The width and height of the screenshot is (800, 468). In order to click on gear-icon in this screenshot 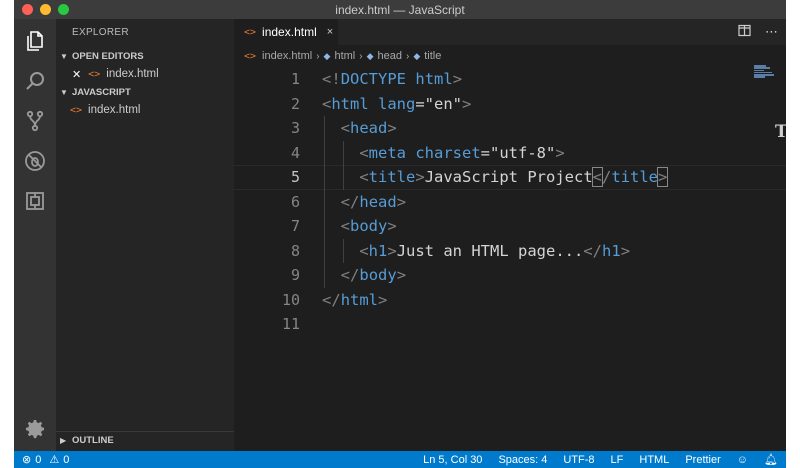, I will do `click(35, 429)`.